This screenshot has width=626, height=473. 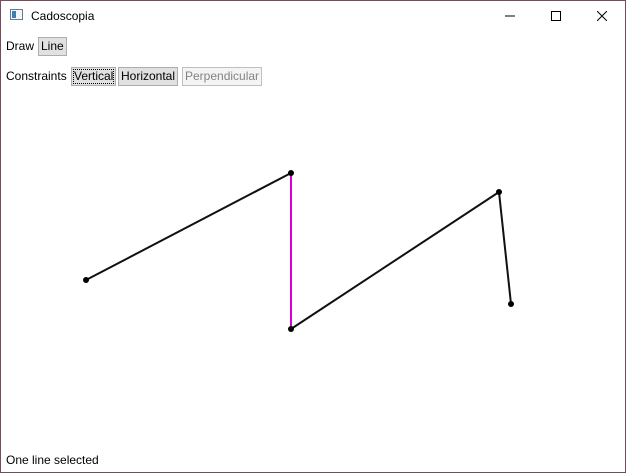 What do you see at coordinates (52, 460) in the screenshot?
I see `status-text: One line selected` at bounding box center [52, 460].